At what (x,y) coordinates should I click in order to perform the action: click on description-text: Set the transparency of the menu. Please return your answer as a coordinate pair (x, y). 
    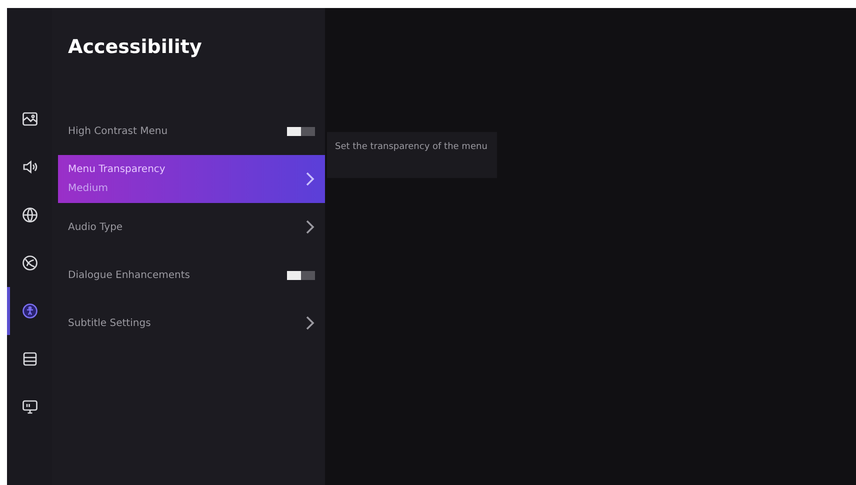
    Looking at the image, I should click on (412, 155).